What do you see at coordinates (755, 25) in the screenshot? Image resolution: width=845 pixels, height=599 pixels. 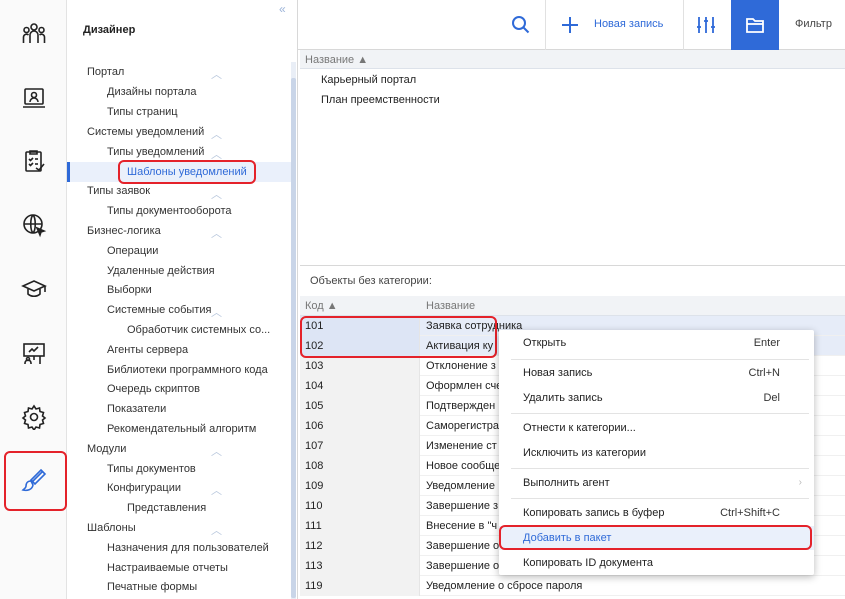 I see `folder-view-button` at bounding box center [755, 25].